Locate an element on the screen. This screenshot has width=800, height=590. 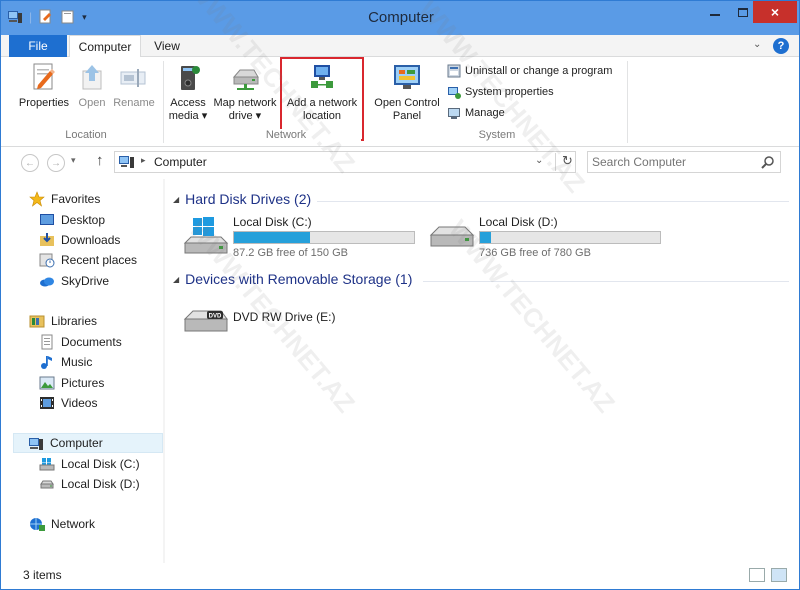
new-folder-icon is located at coordinates (68, 17).